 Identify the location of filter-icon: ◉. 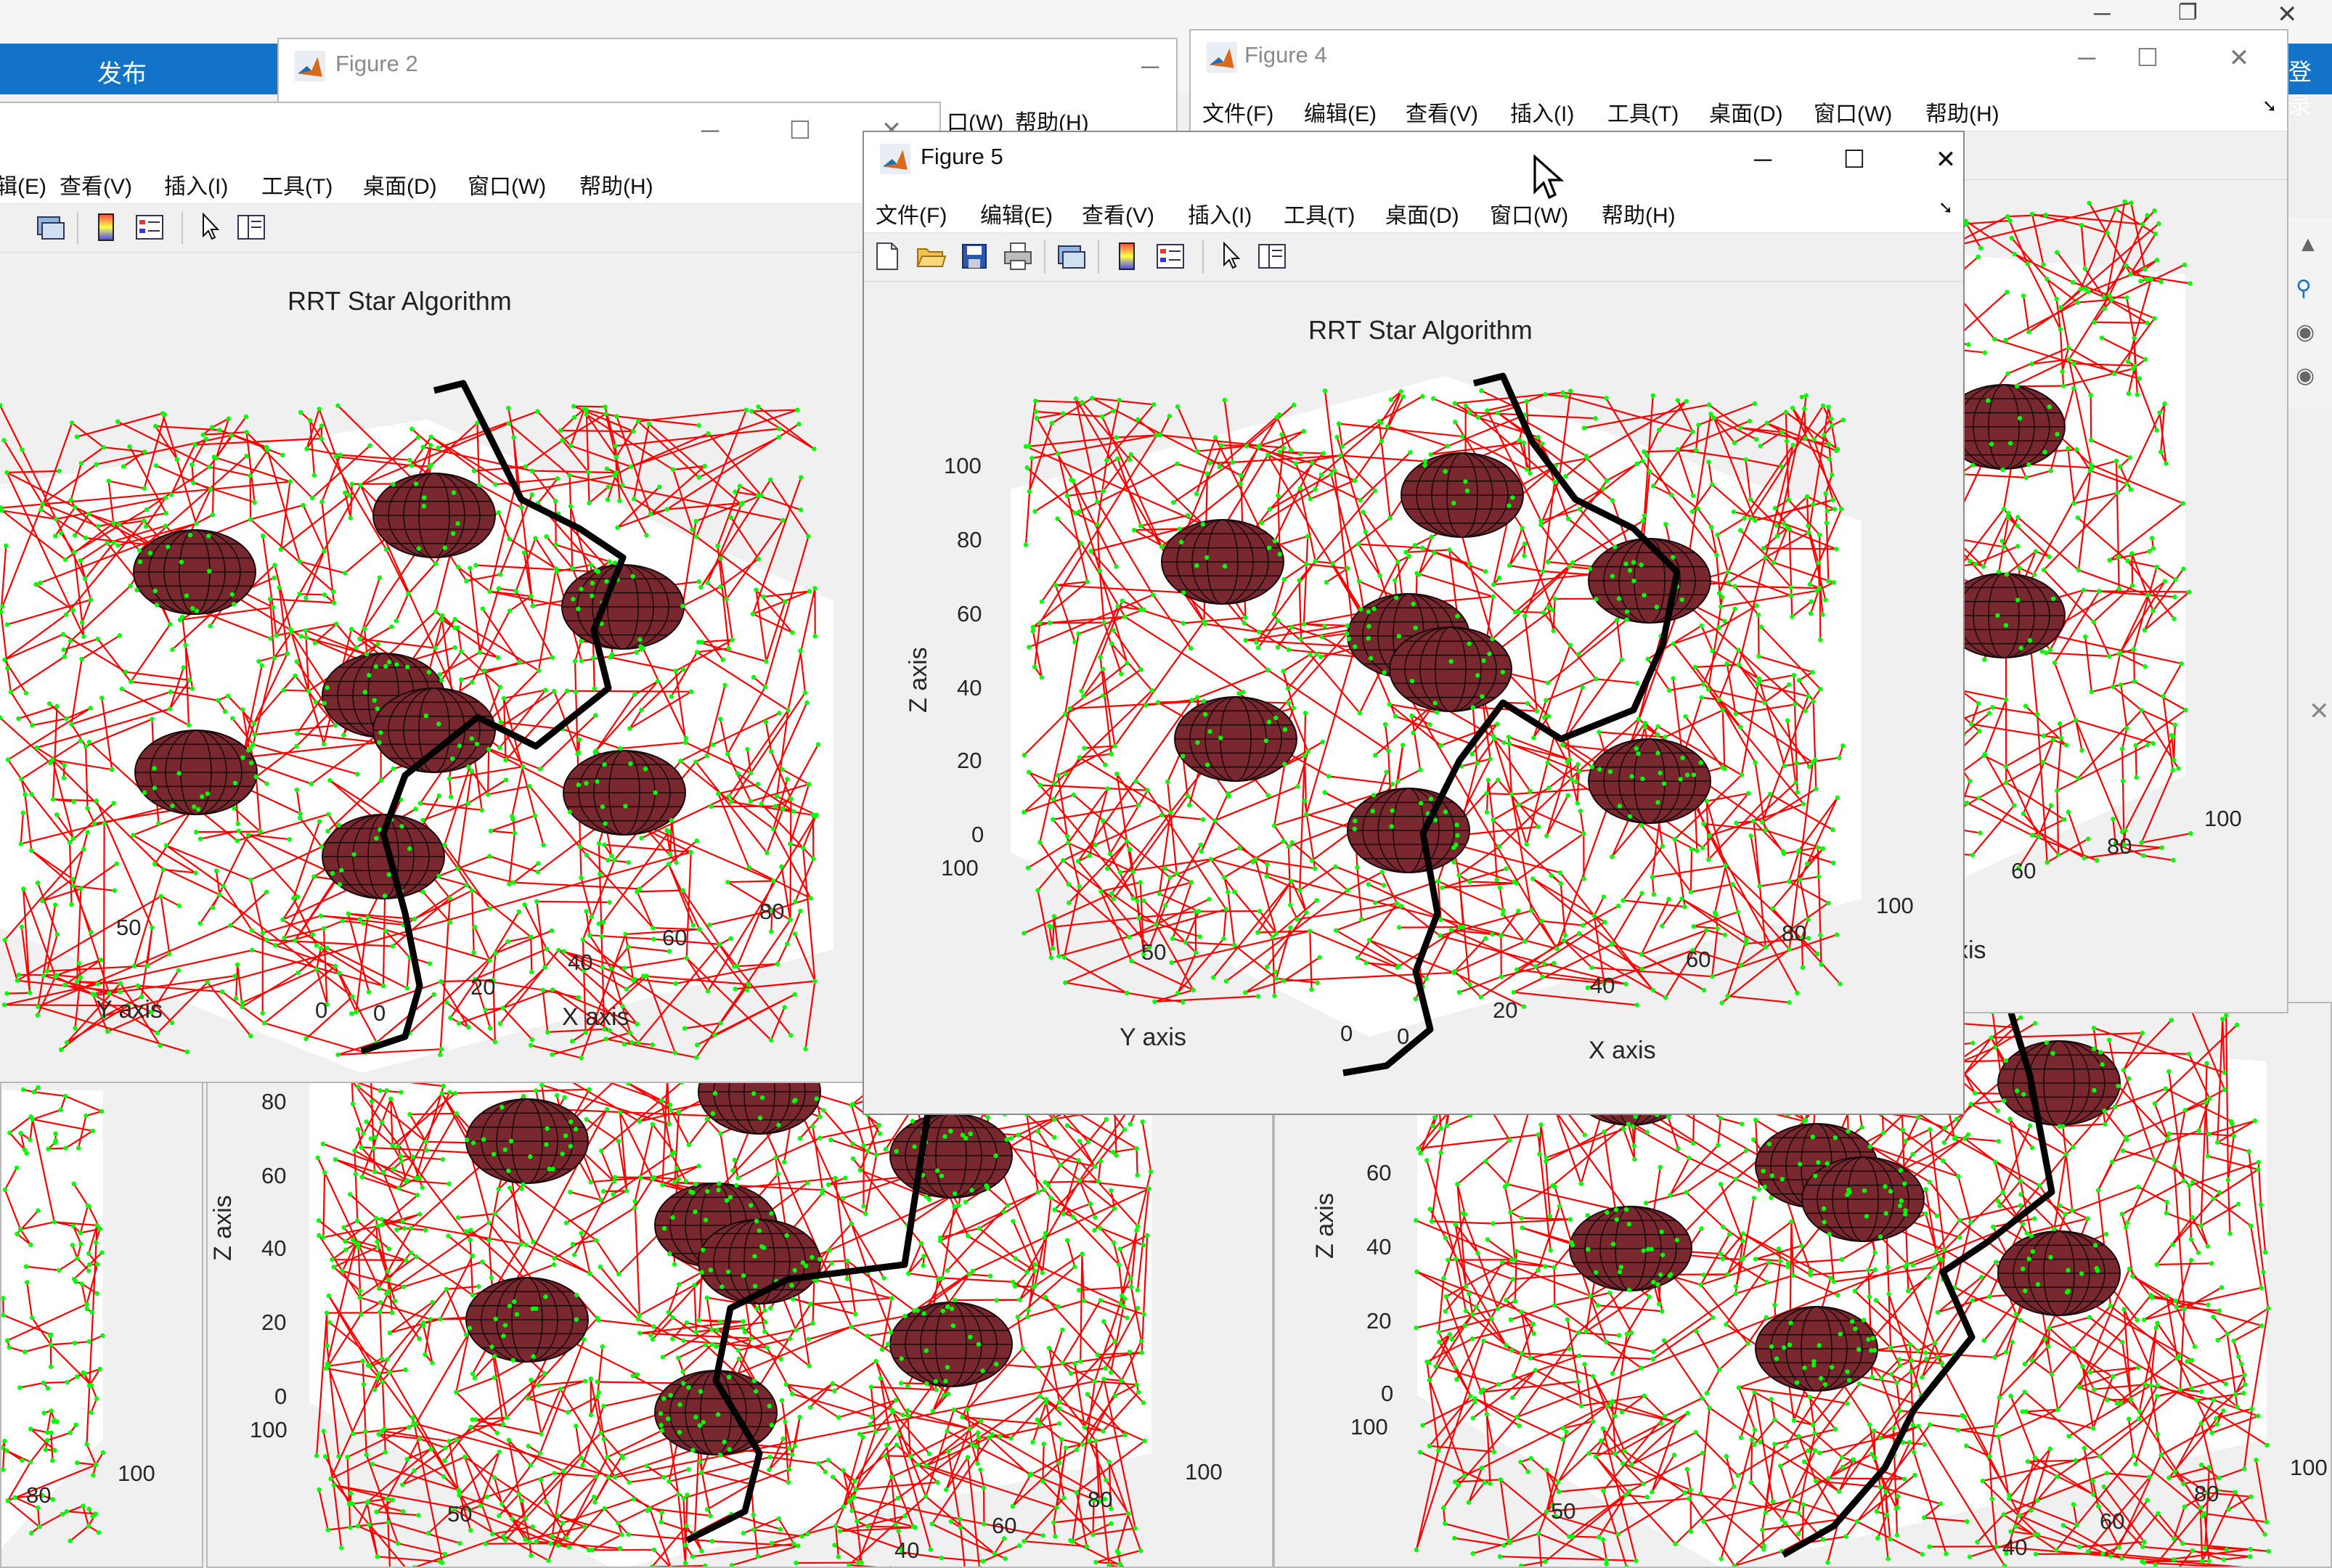
(2305, 332).